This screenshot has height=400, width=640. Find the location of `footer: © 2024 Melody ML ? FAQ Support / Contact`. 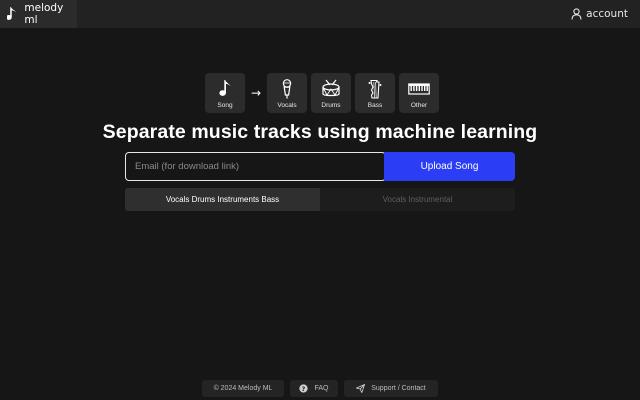

footer: © 2024 Melody ML ? FAQ Support / Contact is located at coordinates (320, 388).